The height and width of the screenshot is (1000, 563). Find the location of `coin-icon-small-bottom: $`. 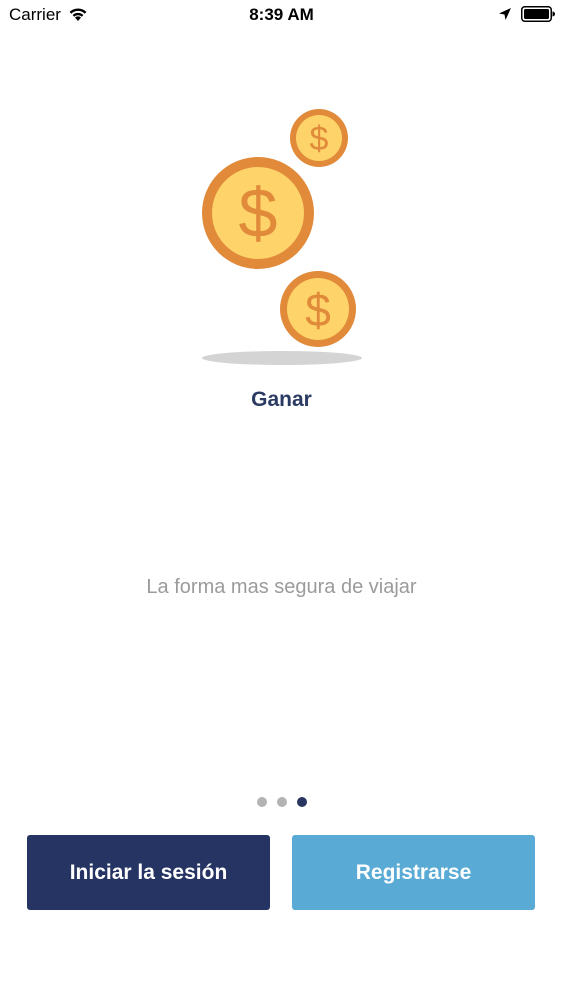

coin-icon-small-bottom: $ is located at coordinates (318, 309).